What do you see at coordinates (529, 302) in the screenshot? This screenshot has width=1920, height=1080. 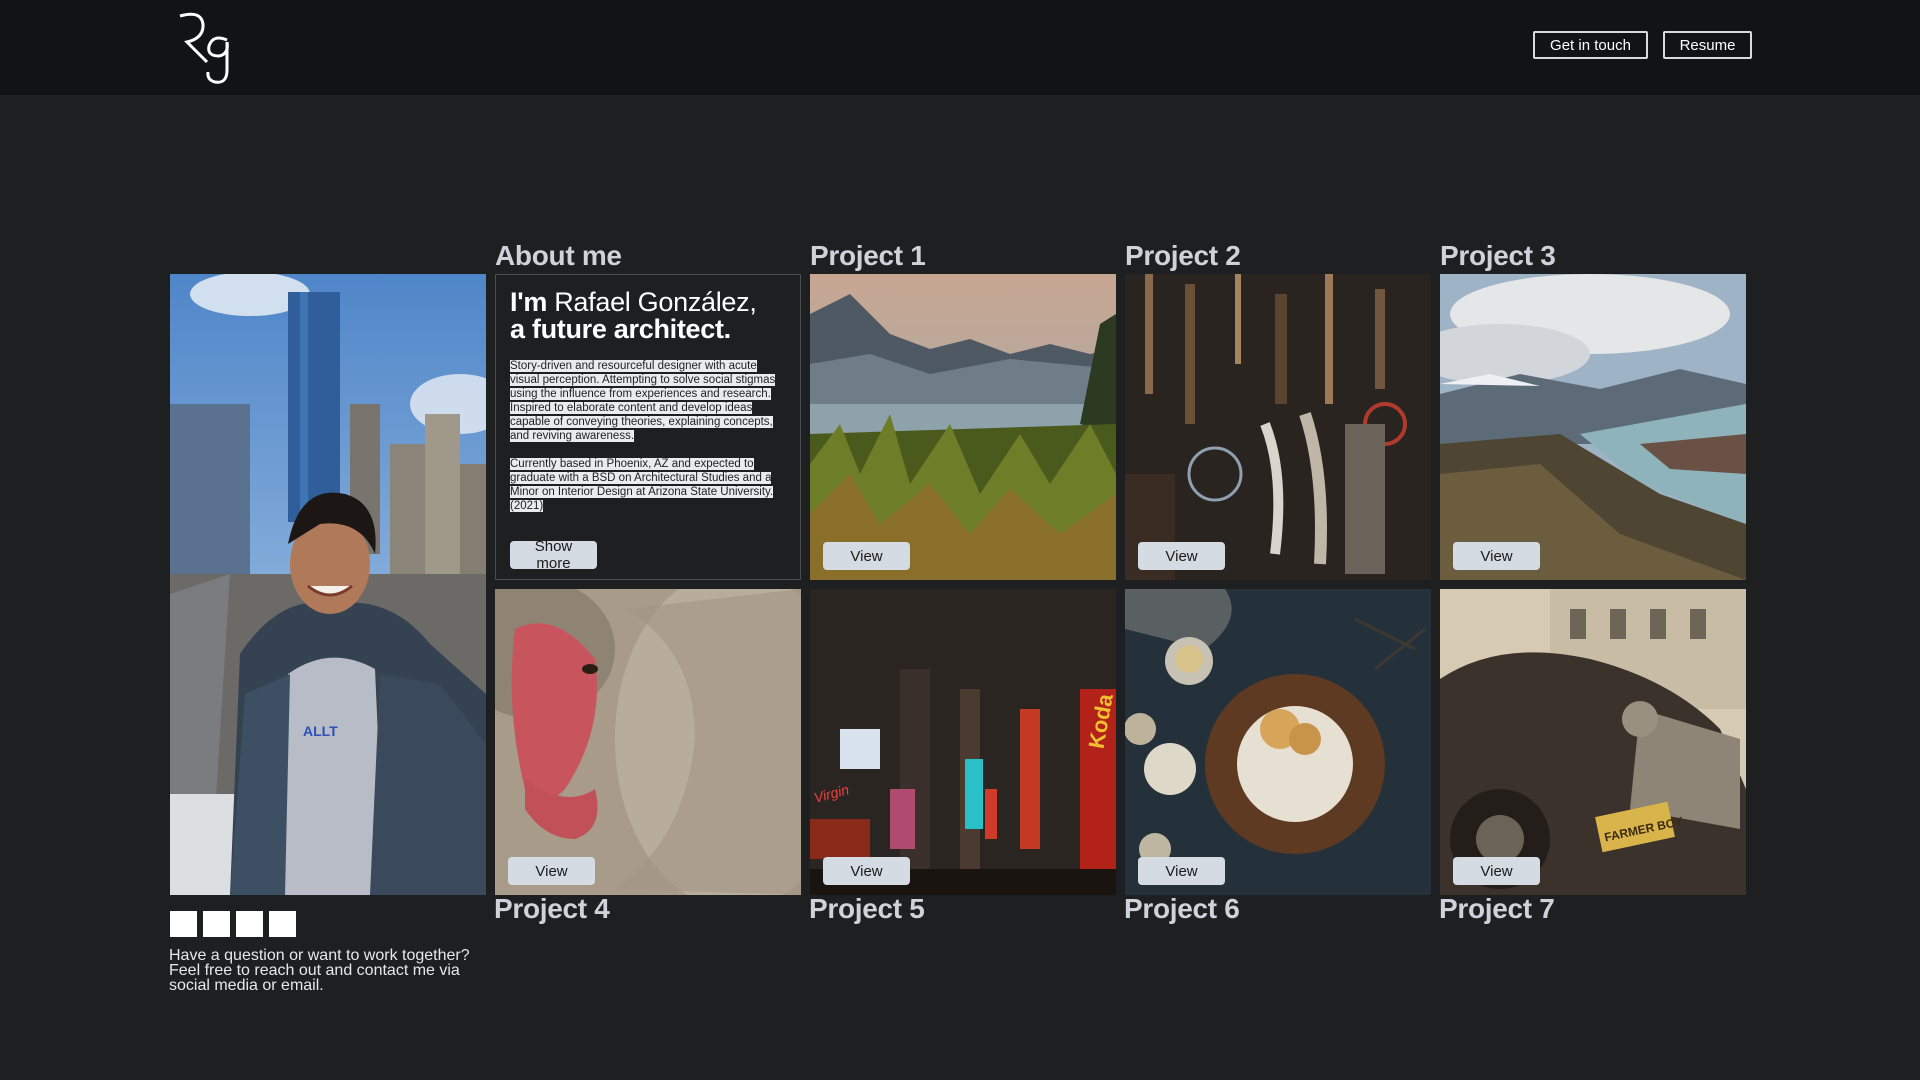 I see `about-heading-im: I'm` at bounding box center [529, 302].